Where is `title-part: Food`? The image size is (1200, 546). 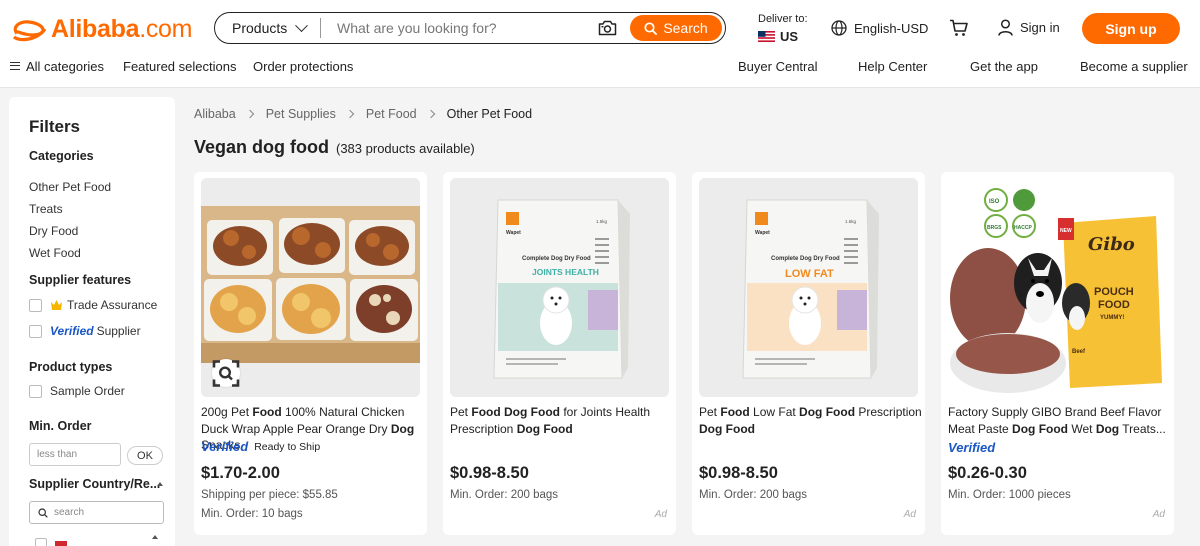 title-part: Food is located at coordinates (267, 412).